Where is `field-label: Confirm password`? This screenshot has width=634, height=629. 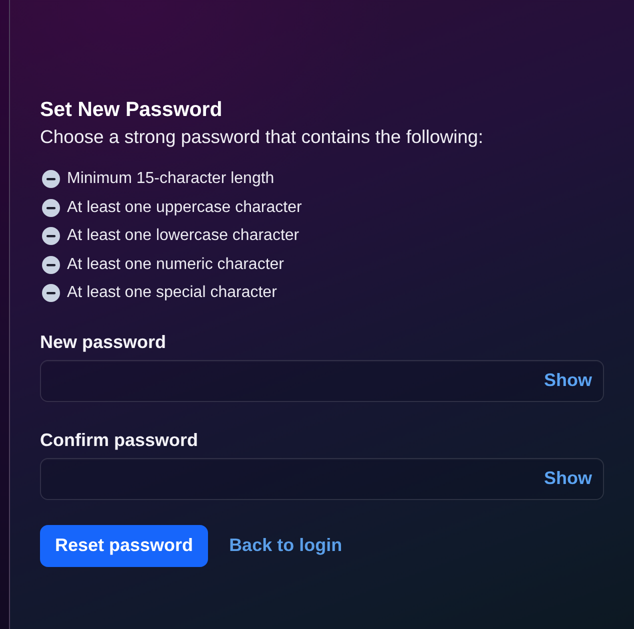
field-label: Confirm password is located at coordinates (119, 439).